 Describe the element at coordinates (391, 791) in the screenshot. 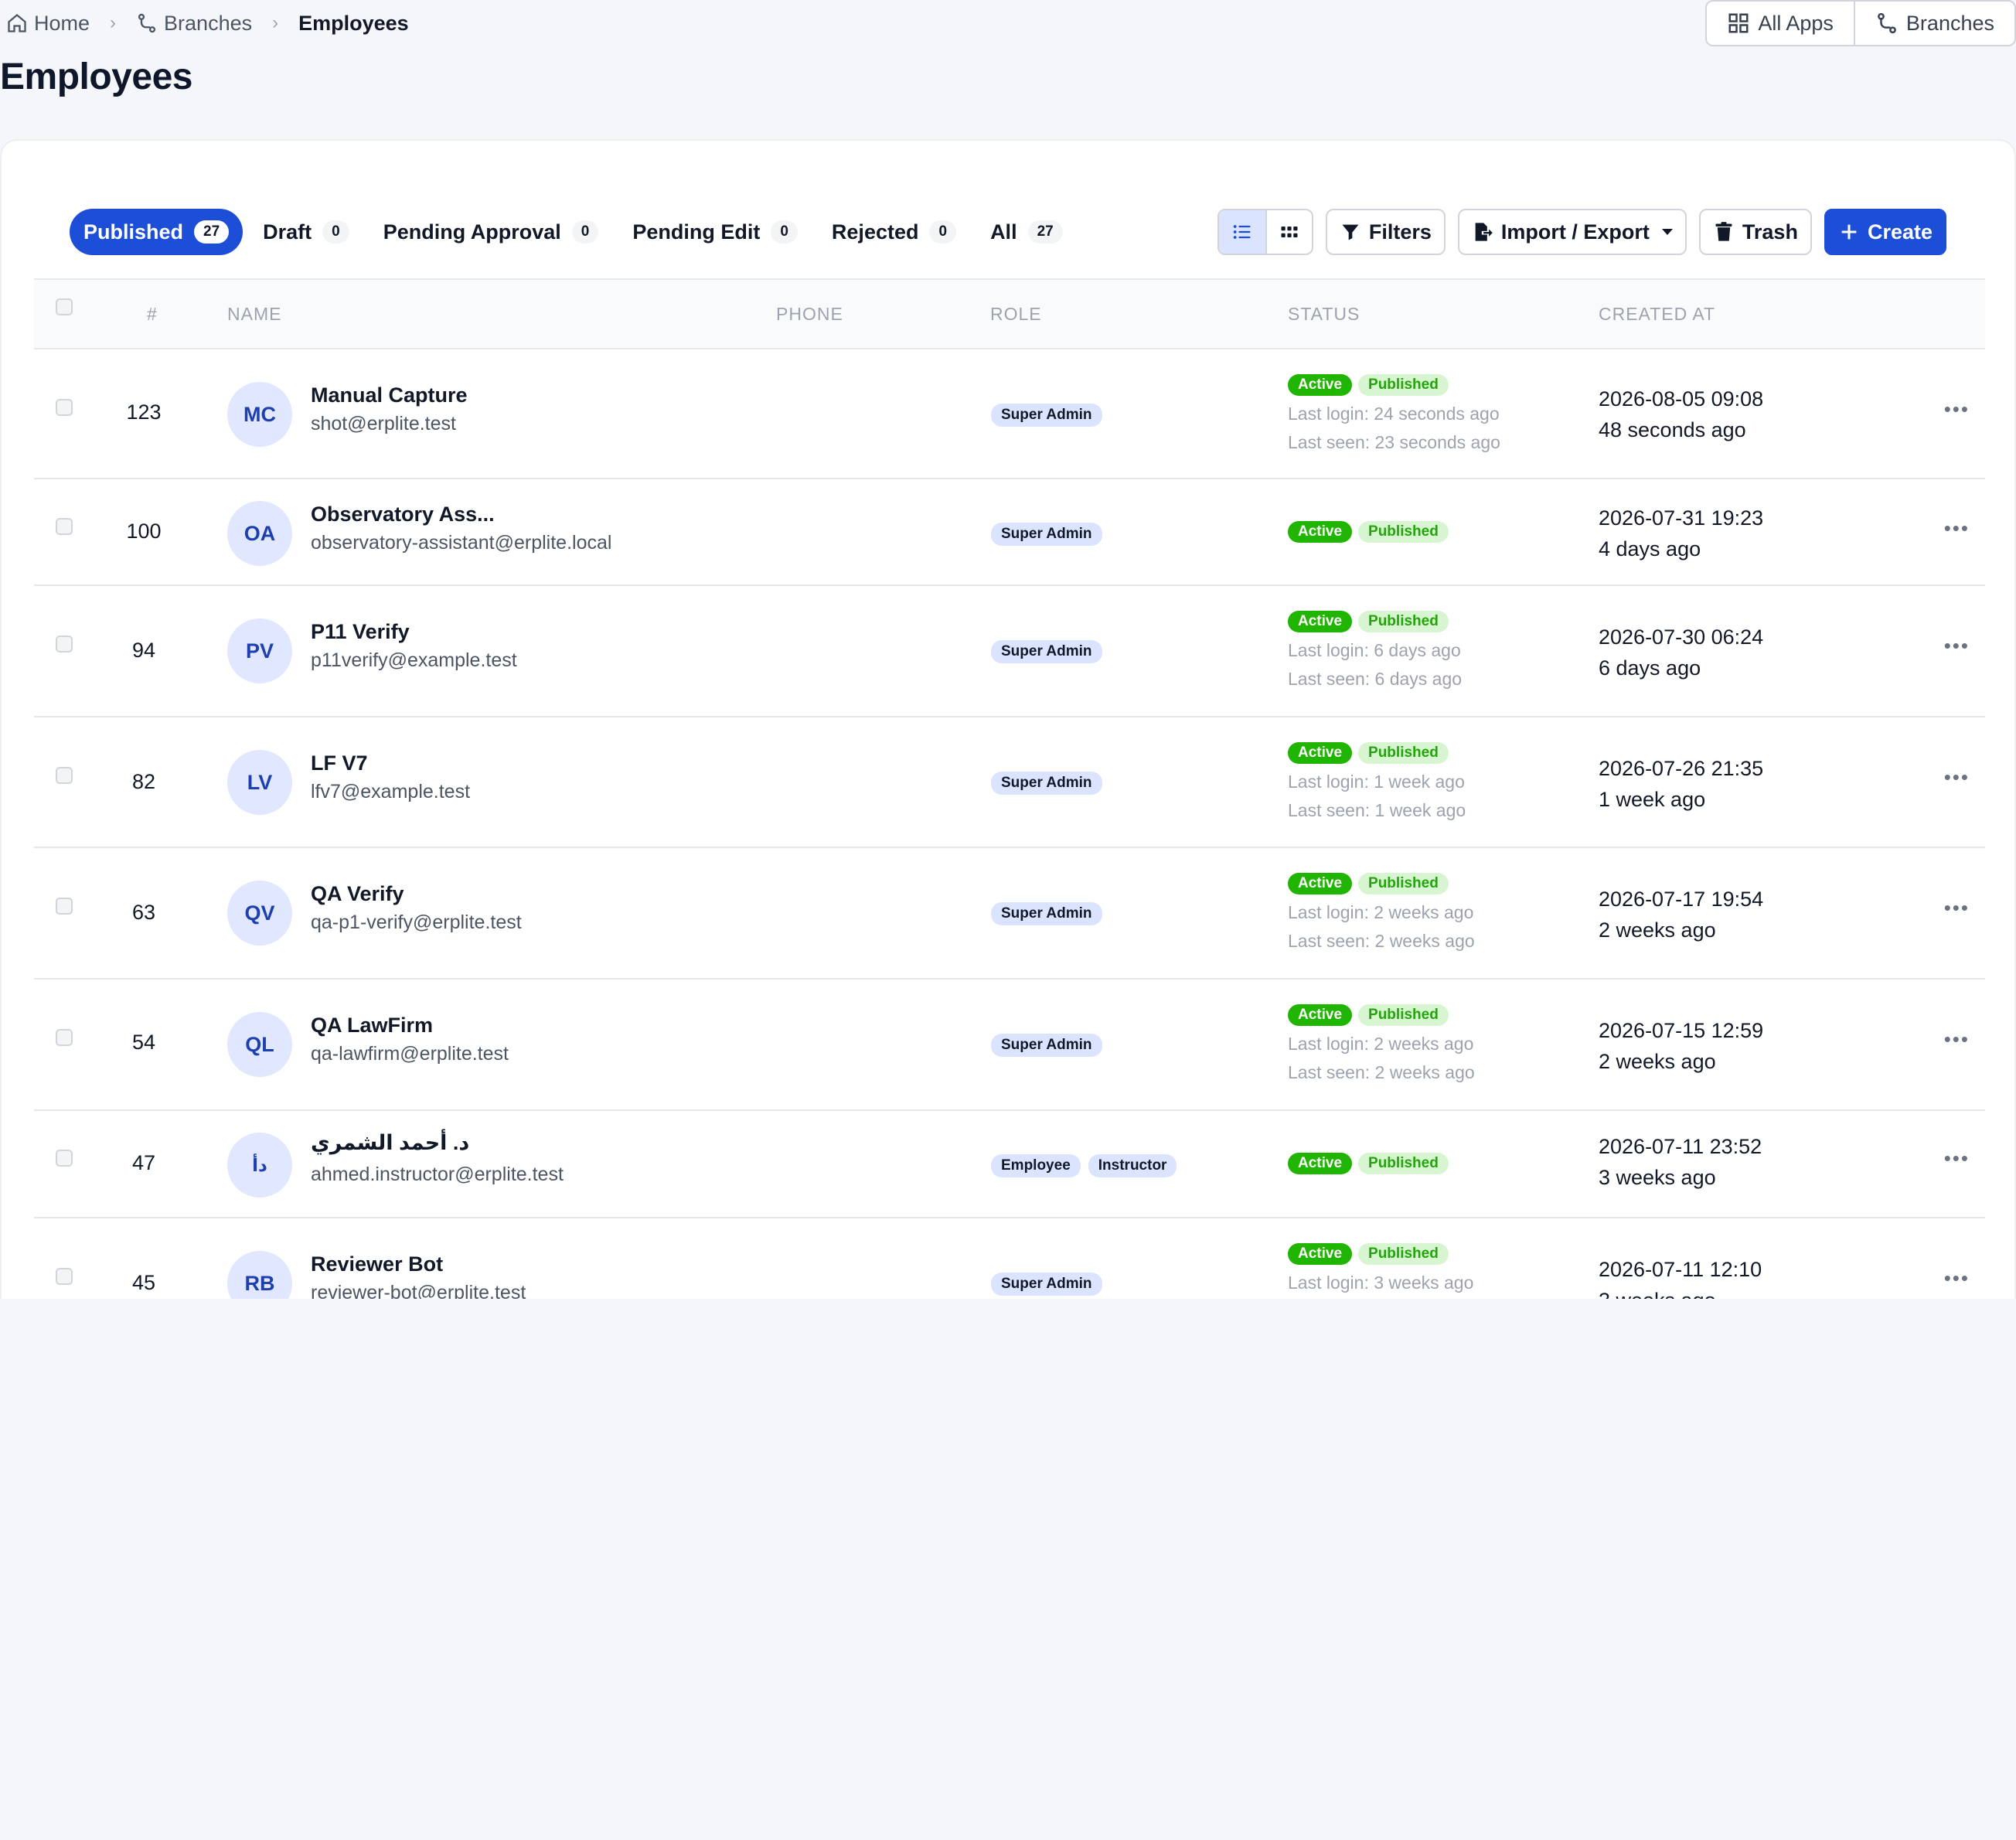

I see `employee-email: lfv7@example.test` at that location.